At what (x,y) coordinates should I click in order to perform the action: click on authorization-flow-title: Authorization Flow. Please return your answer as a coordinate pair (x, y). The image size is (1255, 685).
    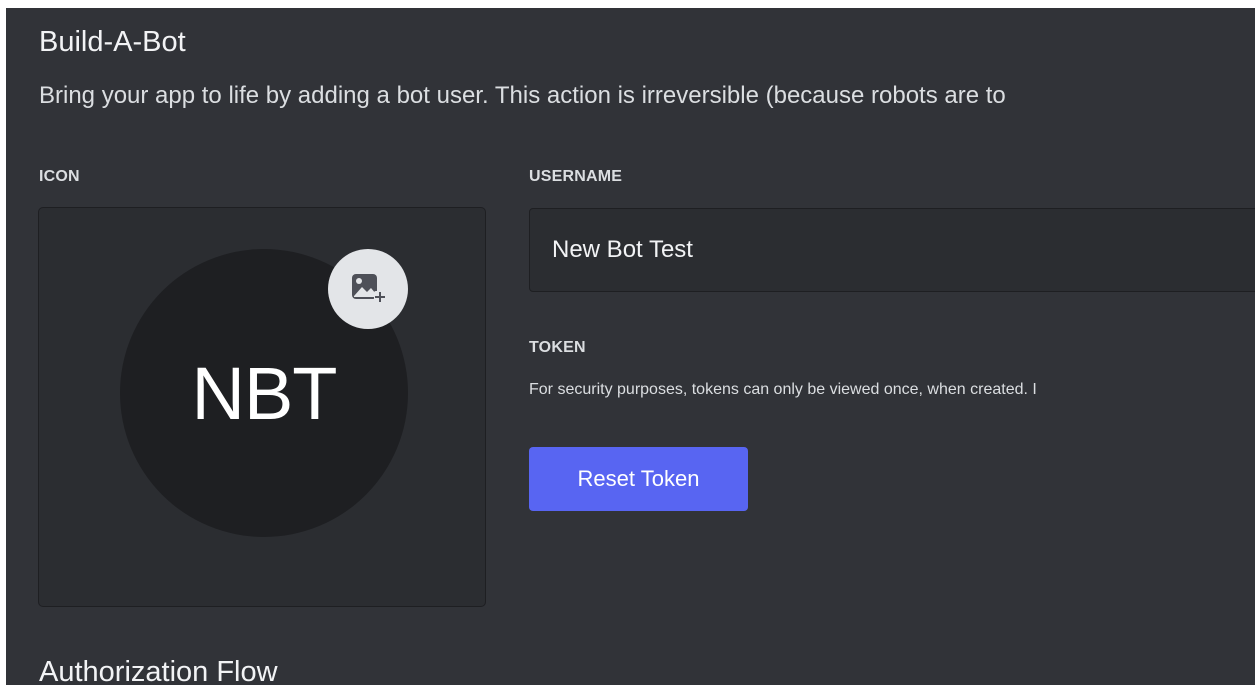
    Looking at the image, I should click on (158, 670).